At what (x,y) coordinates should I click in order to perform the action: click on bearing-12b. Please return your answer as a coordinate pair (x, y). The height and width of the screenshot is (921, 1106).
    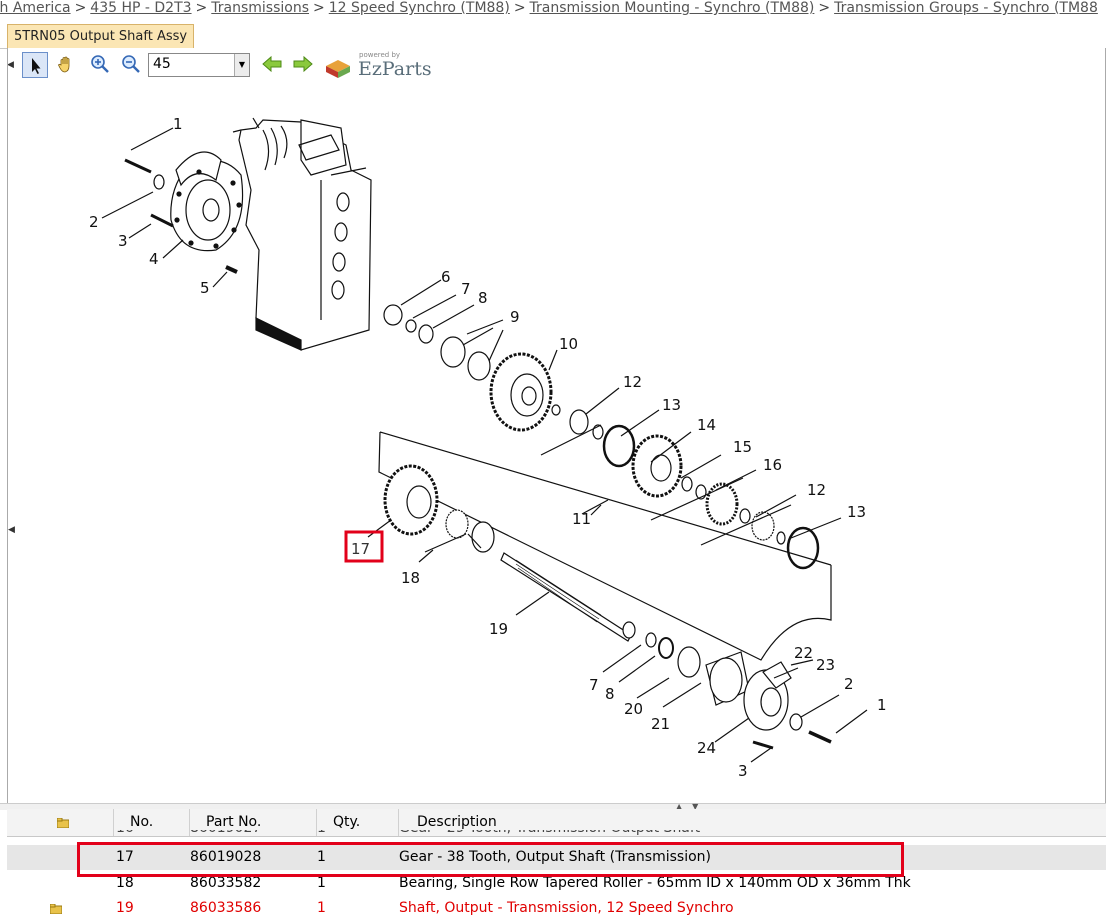
    Looking at the image, I should click on (763, 526).